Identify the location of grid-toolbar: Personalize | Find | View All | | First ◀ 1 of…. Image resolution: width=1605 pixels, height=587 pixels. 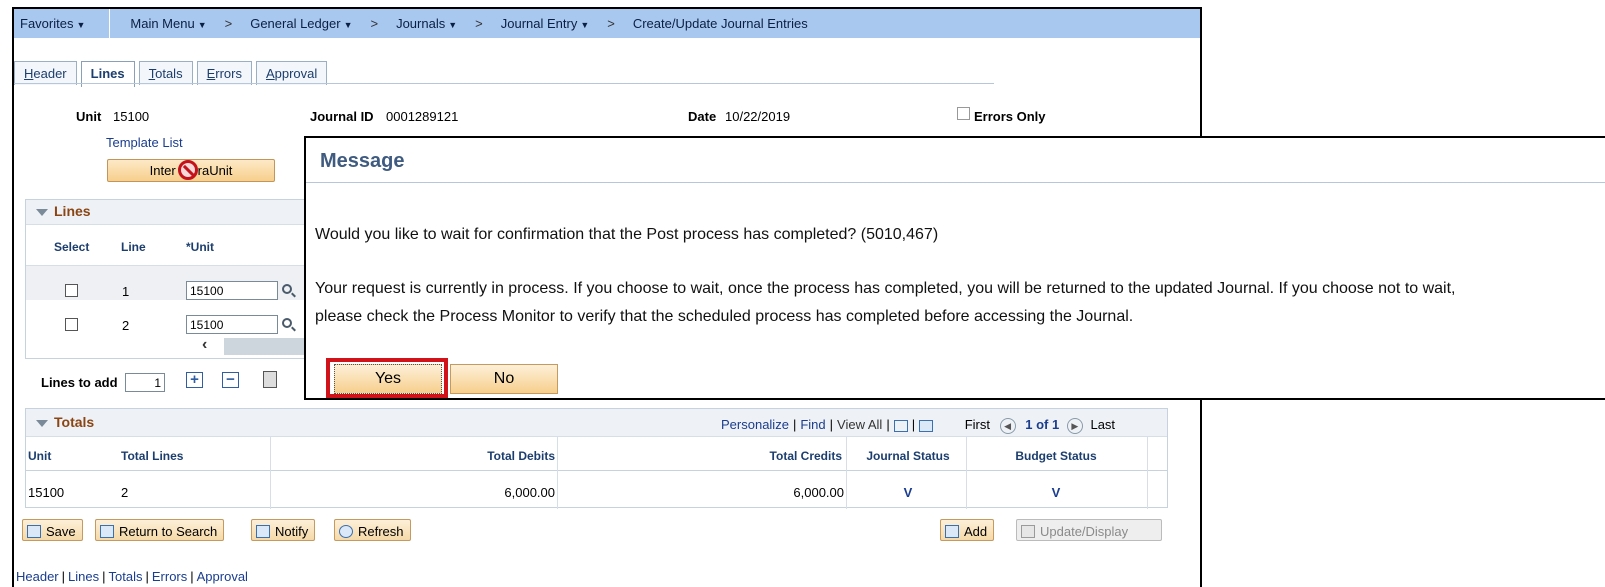
(918, 425).